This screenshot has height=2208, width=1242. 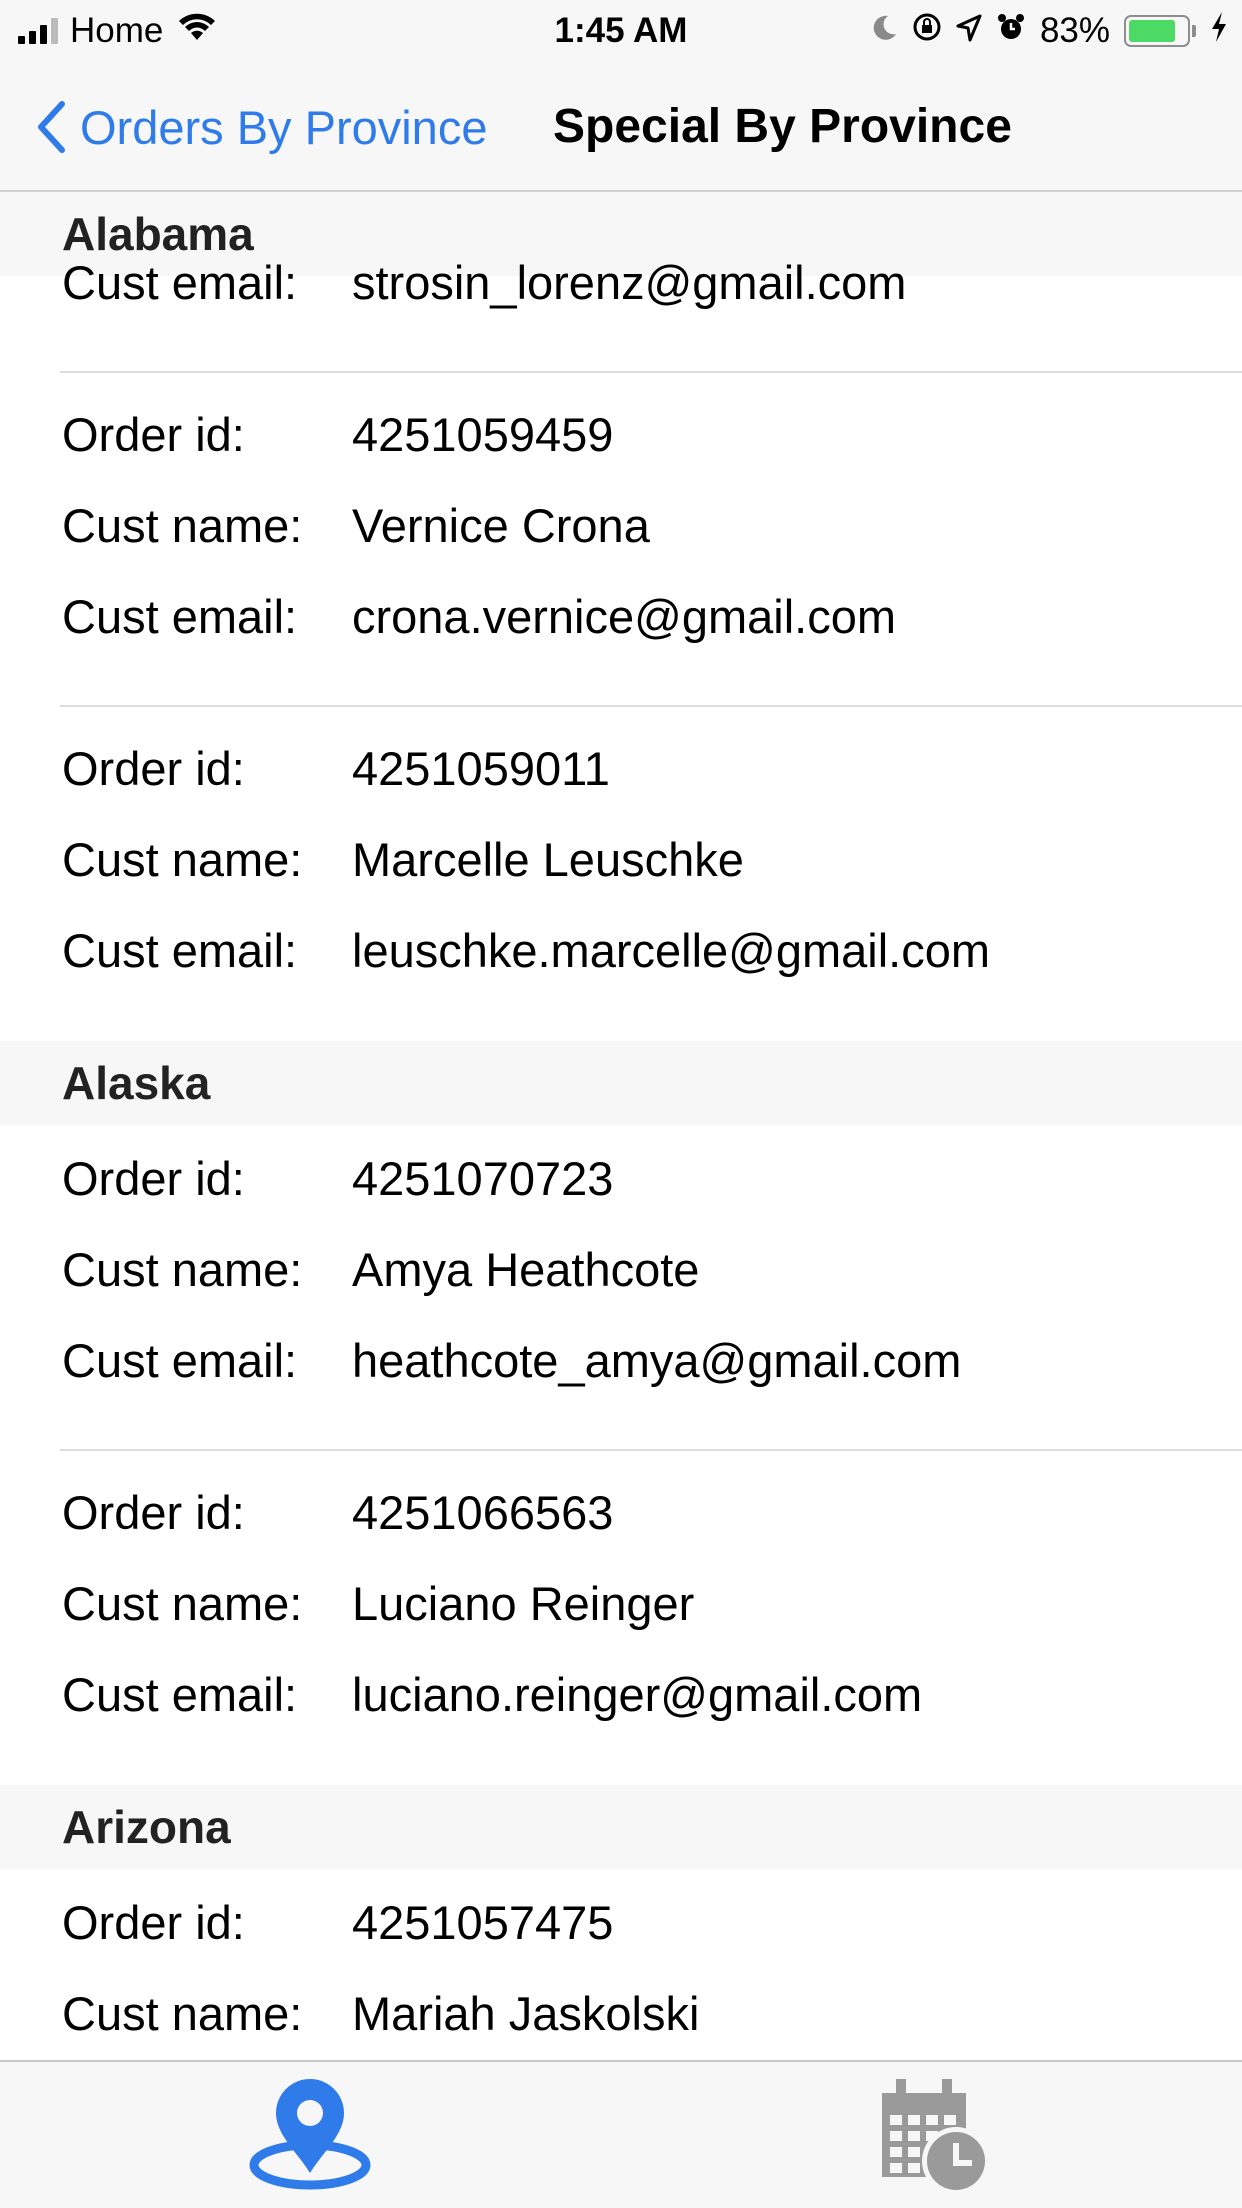 I want to click on cust-email-value: heathcote_amya@gmail.com, so click(x=657, y=1360).